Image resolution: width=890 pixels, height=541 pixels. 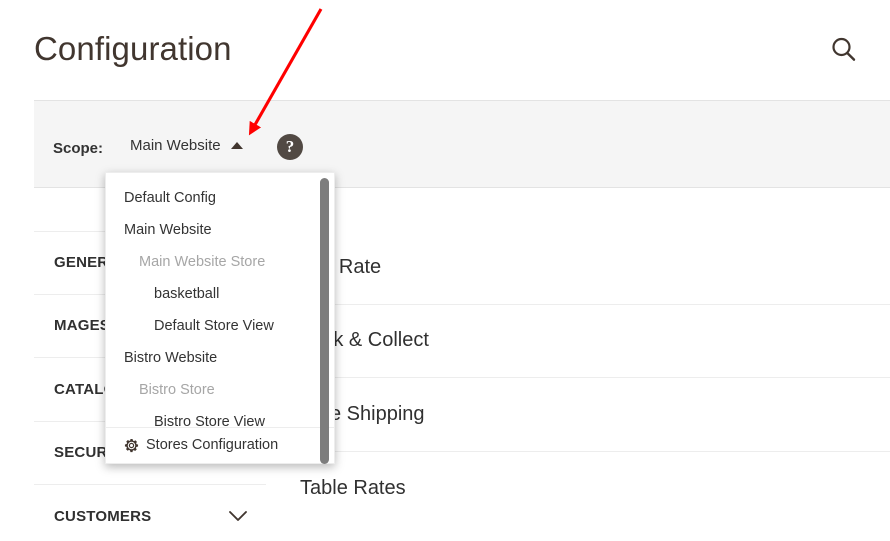 I want to click on search-icon, so click(x=844, y=50).